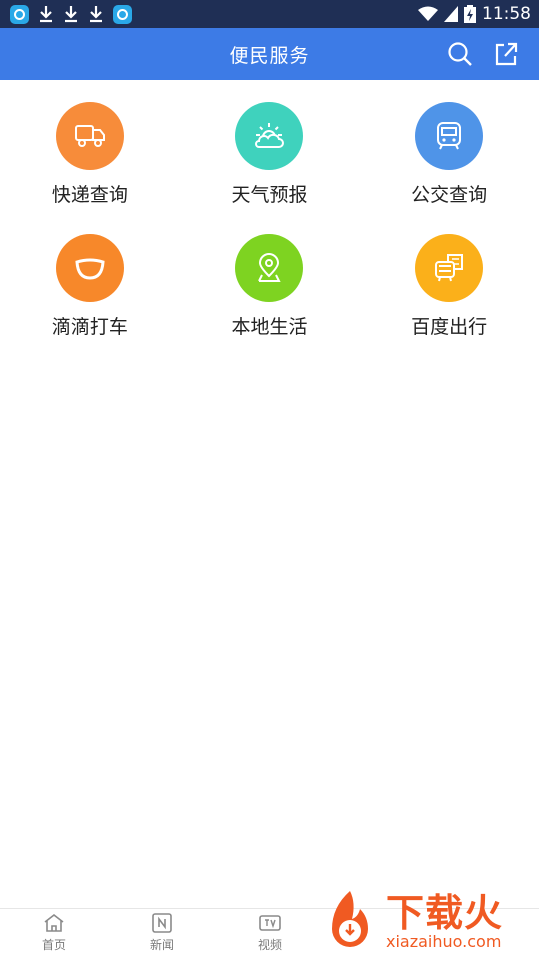 Image resolution: width=539 pixels, height=958 pixels. Describe the element at coordinates (470, 14) in the screenshot. I see `battery-charging-icon` at that location.